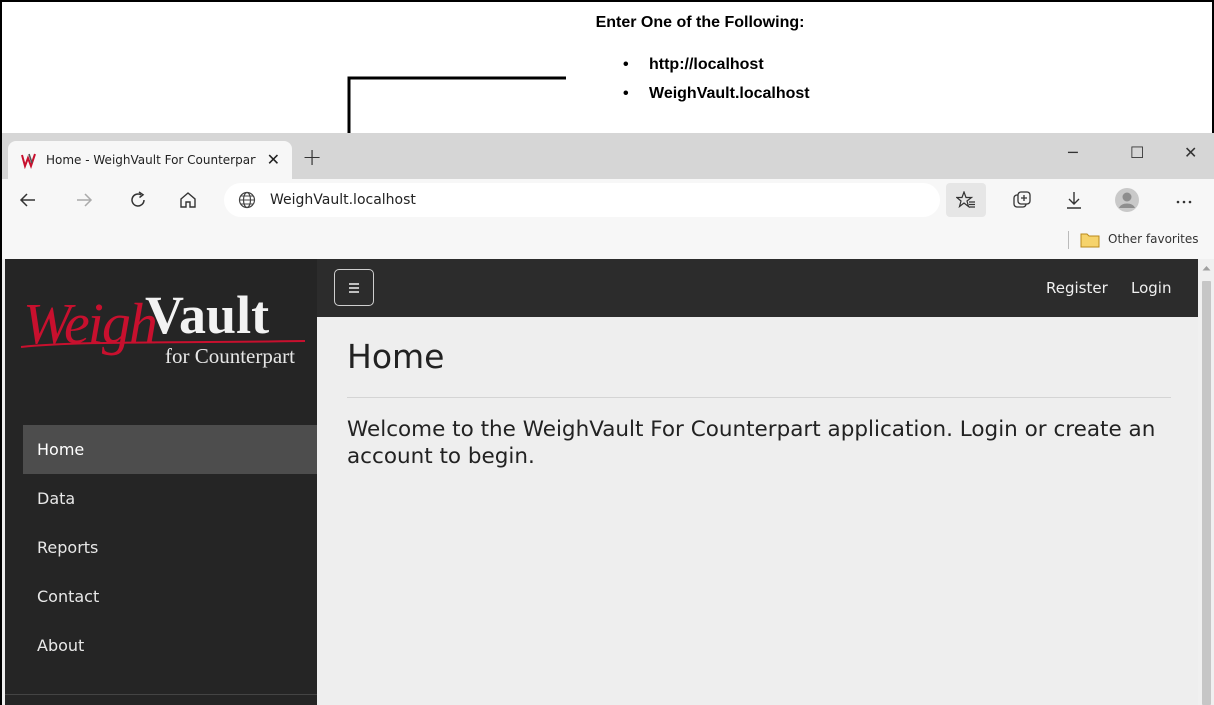 Image resolution: width=1214 pixels, height=705 pixels. Describe the element at coordinates (1073, 152) in the screenshot. I see `minimize-button: ─` at that location.